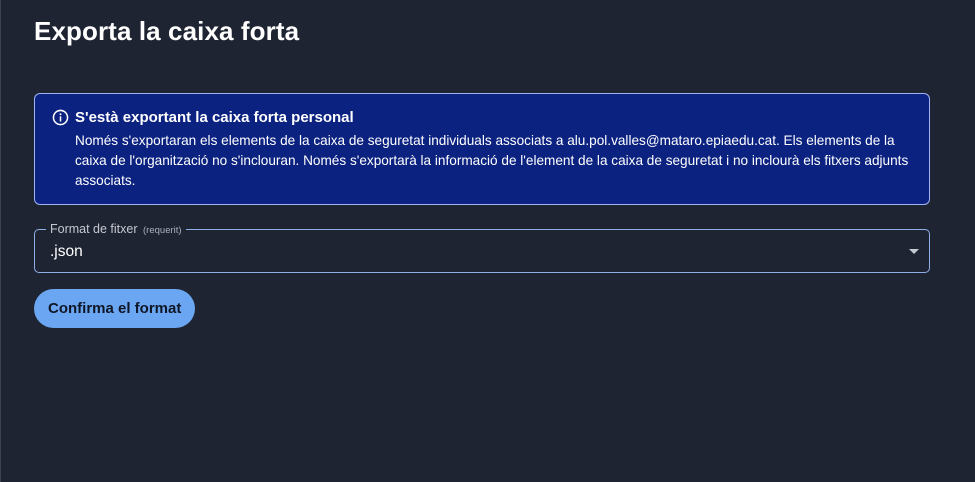 Image resolution: width=975 pixels, height=482 pixels. I want to click on file-format-label-text: Format de fitxer, so click(94, 229).